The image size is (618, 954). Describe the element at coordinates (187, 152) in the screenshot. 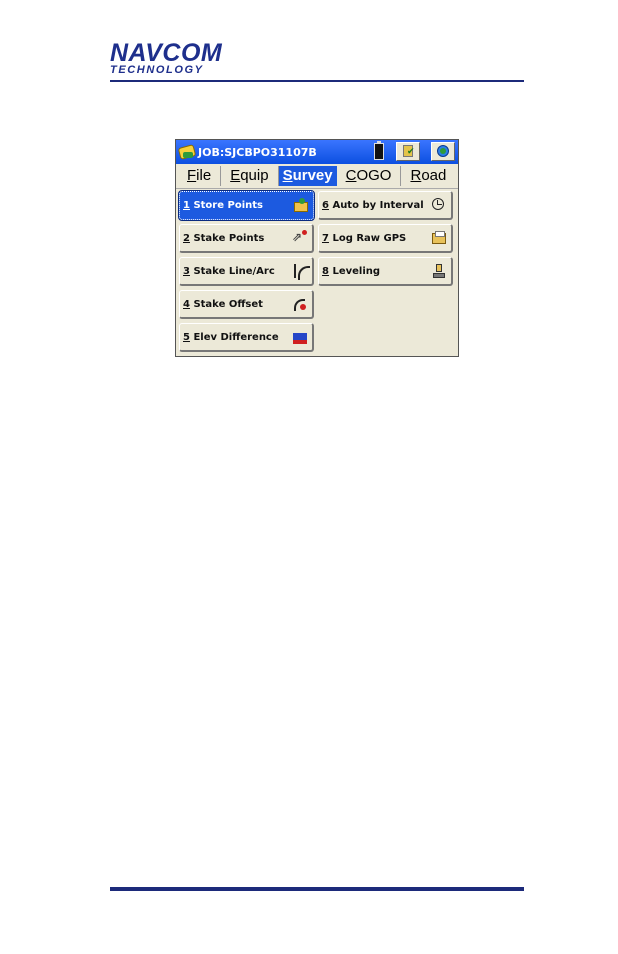

I see `job-icon` at that location.